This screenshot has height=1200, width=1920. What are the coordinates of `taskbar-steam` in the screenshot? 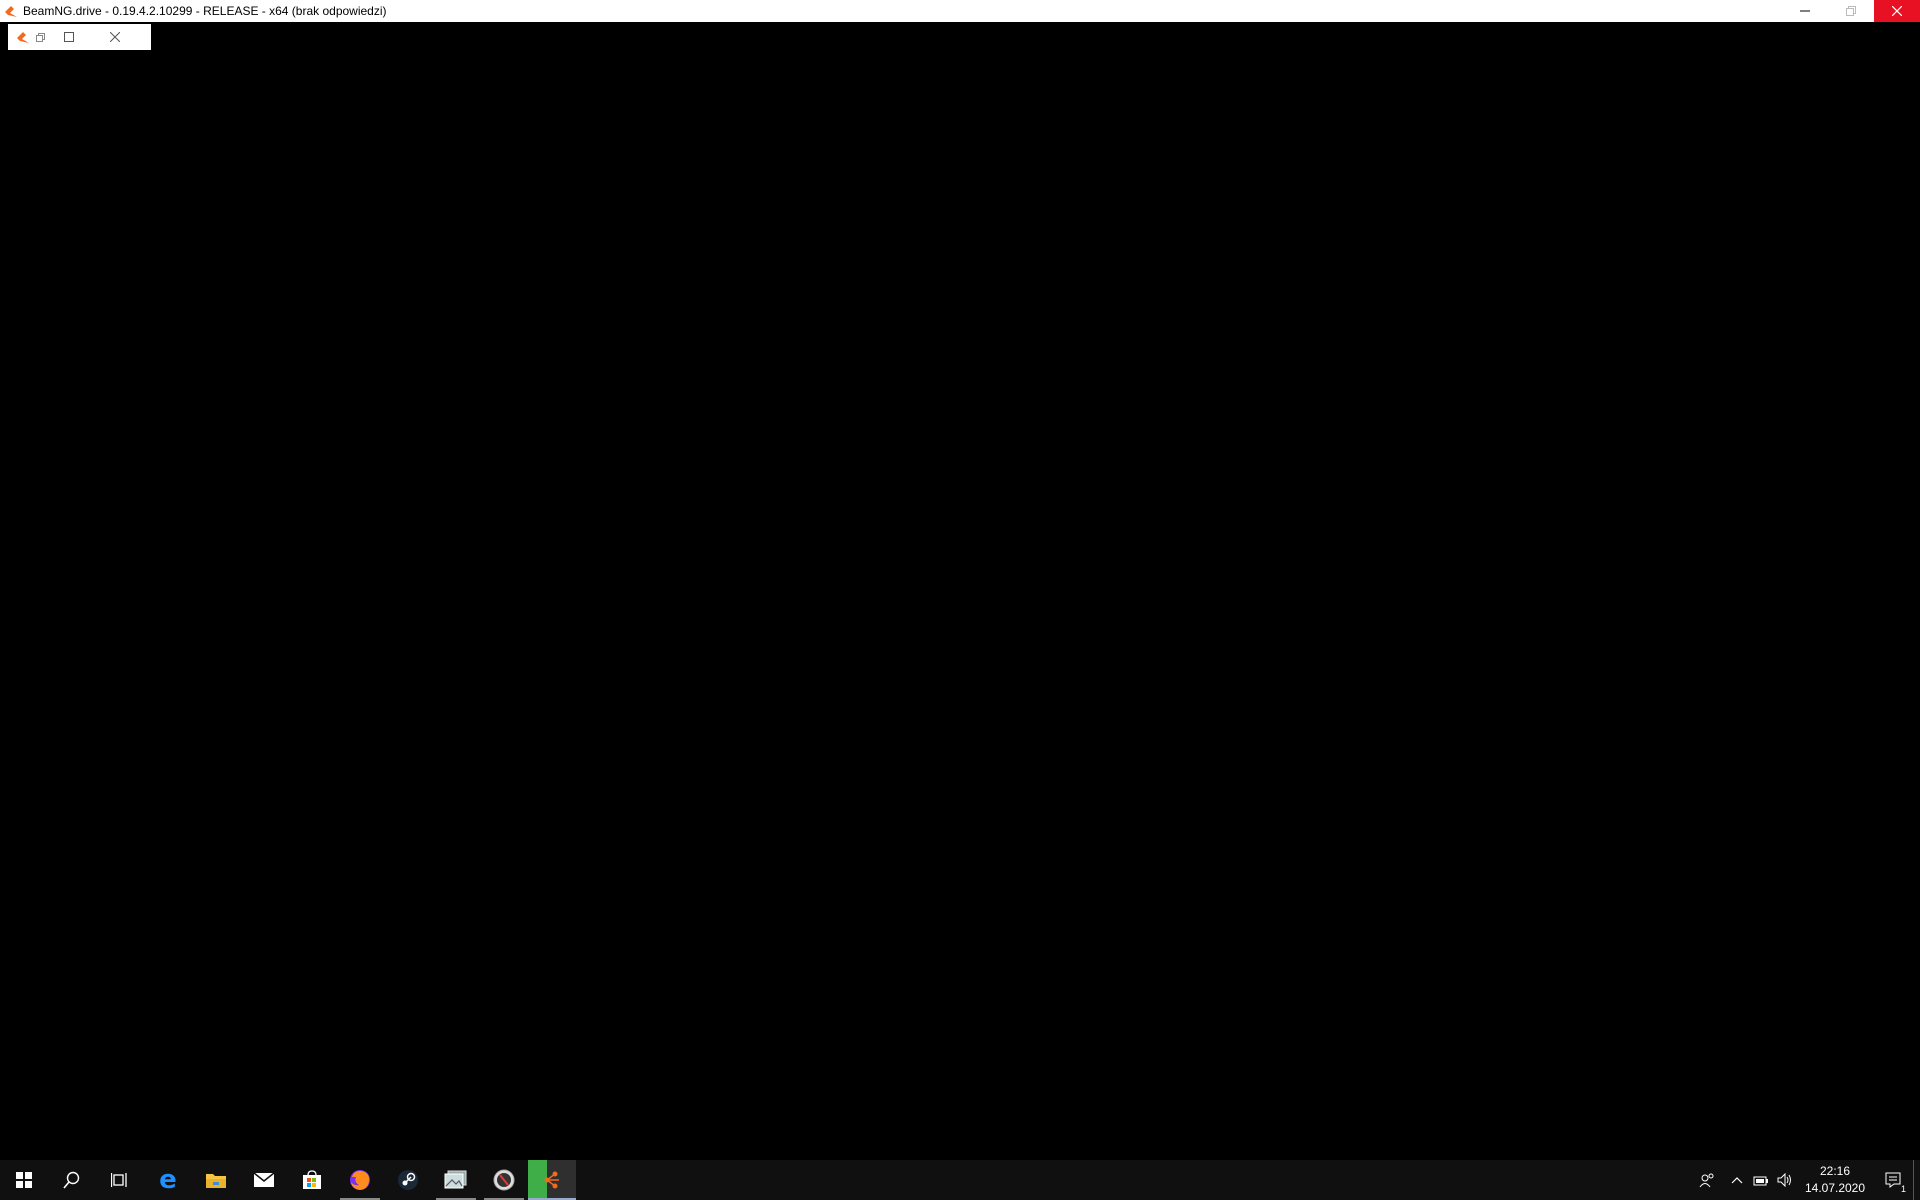 It's located at (408, 1180).